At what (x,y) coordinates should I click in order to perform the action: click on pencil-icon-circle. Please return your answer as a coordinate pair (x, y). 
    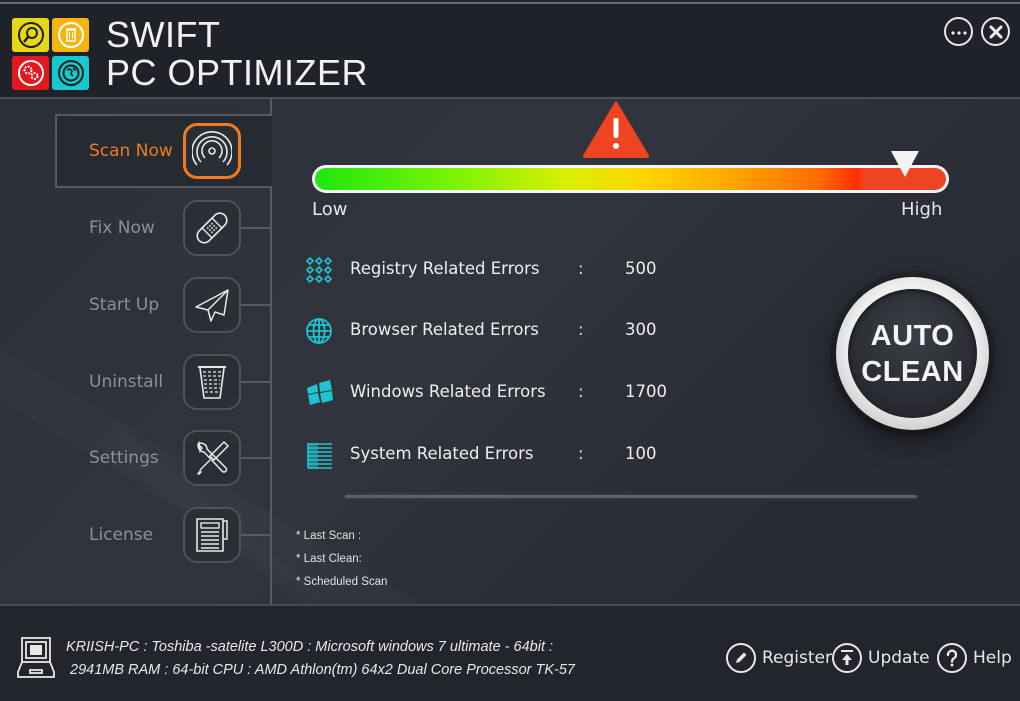
    Looking at the image, I should click on (741, 658).